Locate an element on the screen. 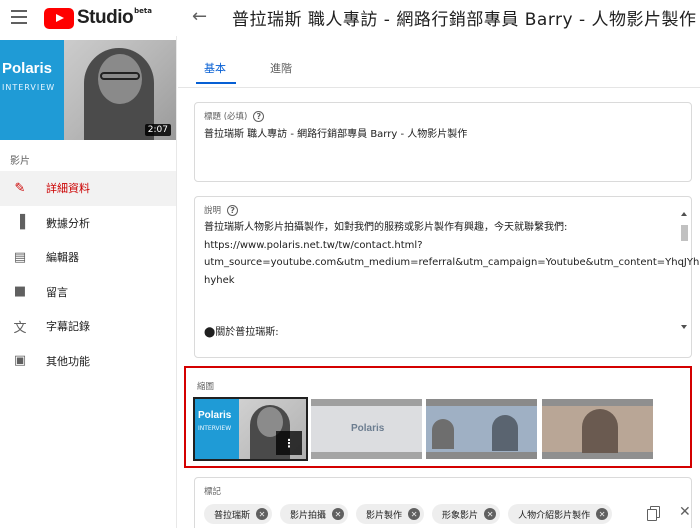  arrow-left-icon: ← is located at coordinates (199, 16).